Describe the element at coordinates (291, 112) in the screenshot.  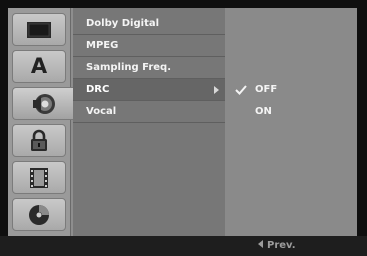
I see `option-on: ON` at that location.